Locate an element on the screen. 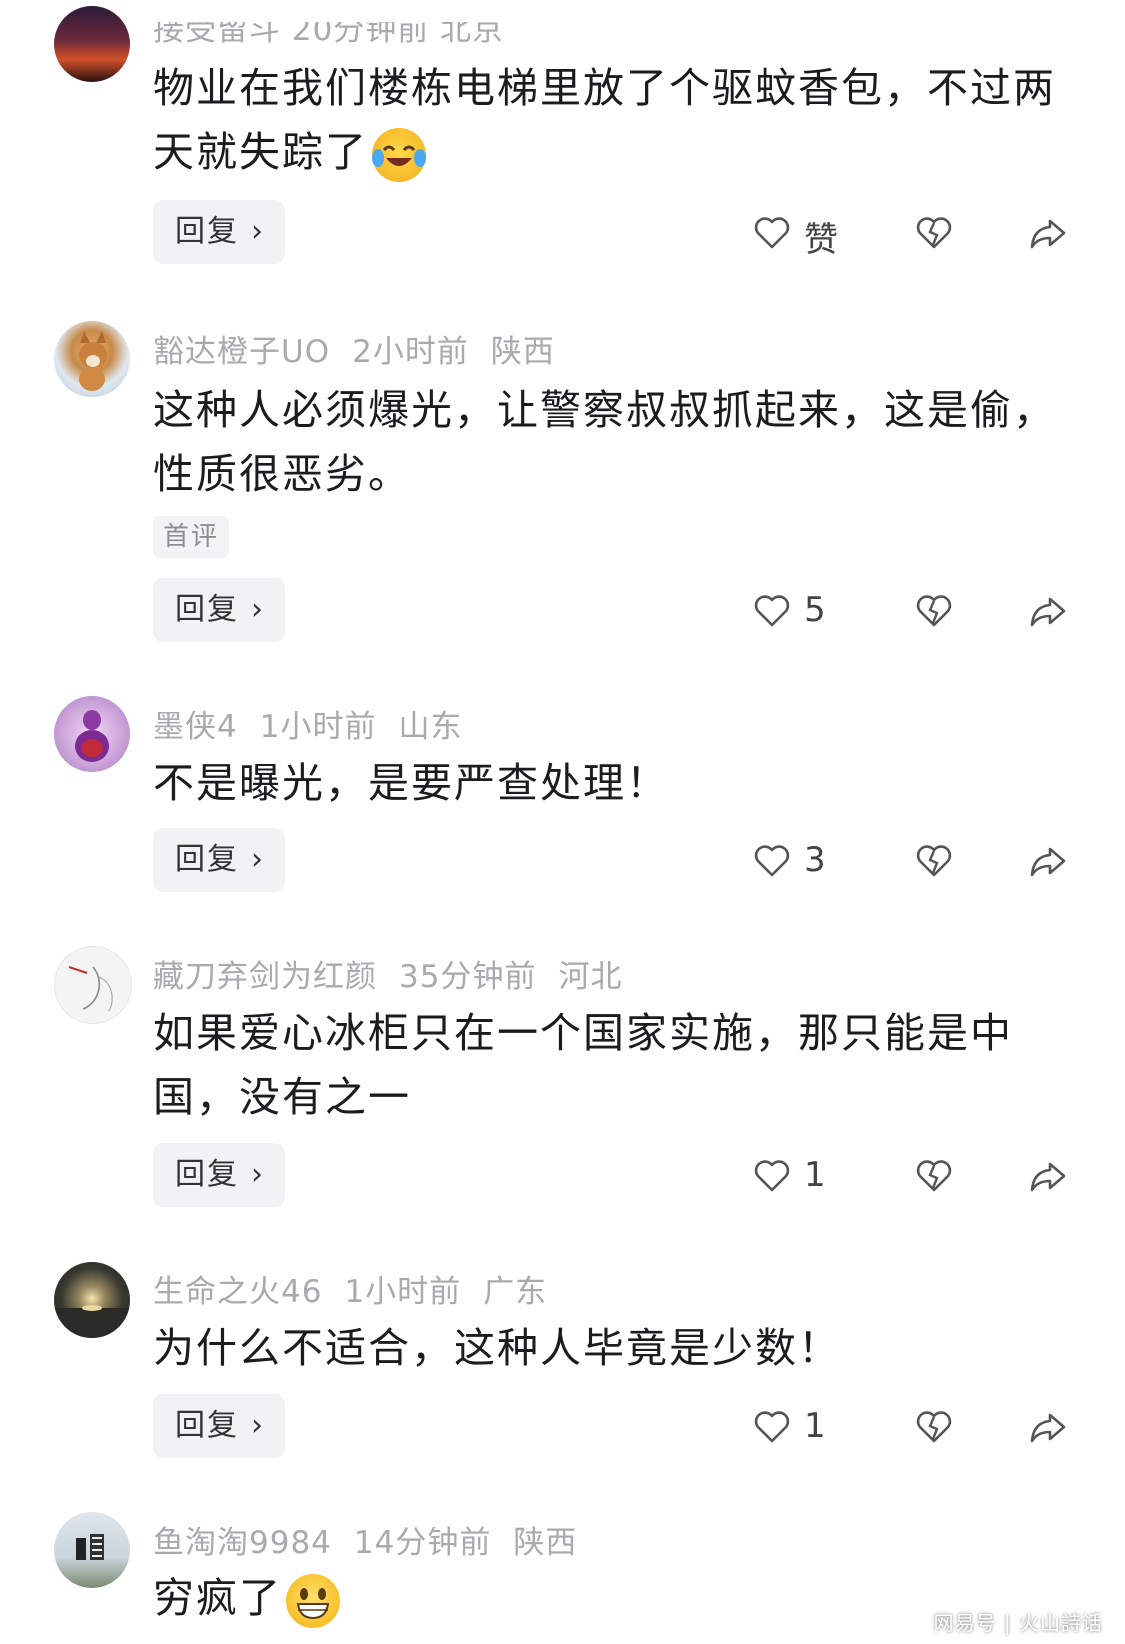 Image resolution: width=1125 pixels, height=1644 pixels. timestamp: 2小时前 is located at coordinates (410, 352).